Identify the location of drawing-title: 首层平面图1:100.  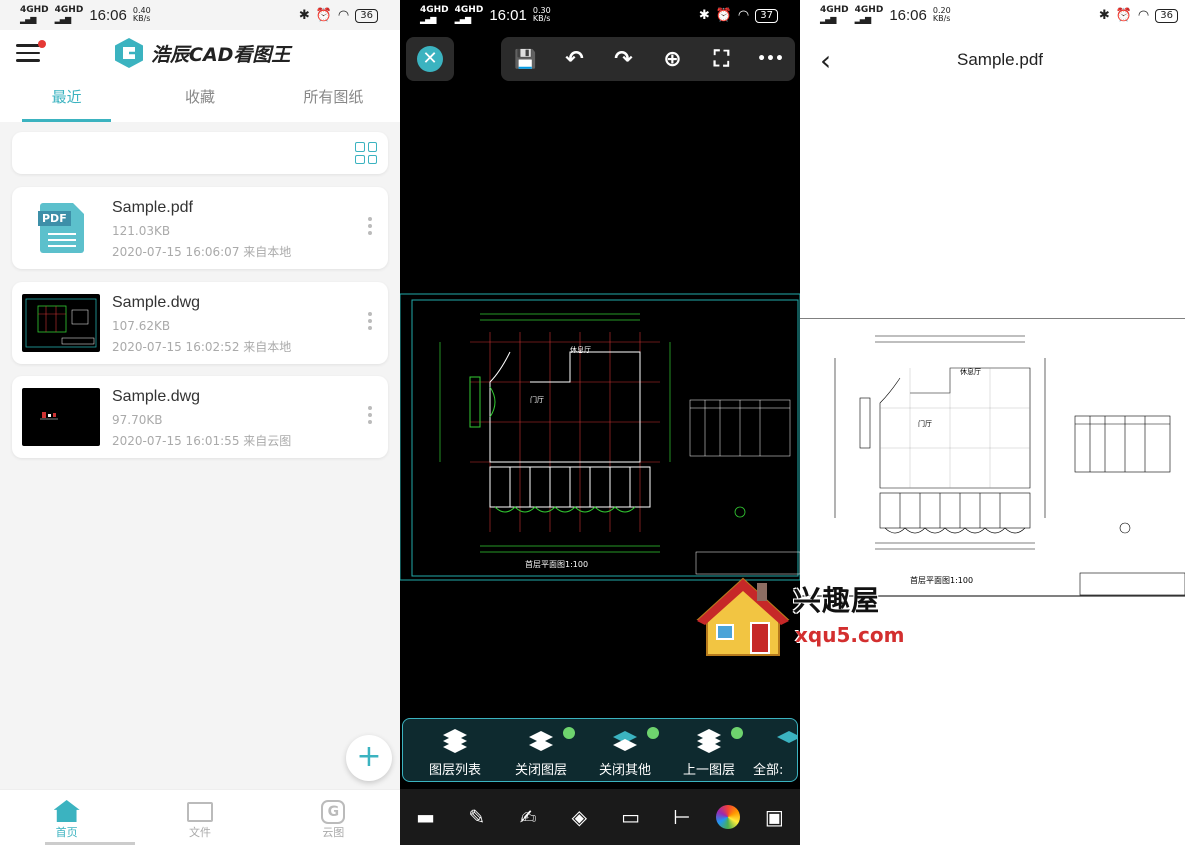
(556, 564).